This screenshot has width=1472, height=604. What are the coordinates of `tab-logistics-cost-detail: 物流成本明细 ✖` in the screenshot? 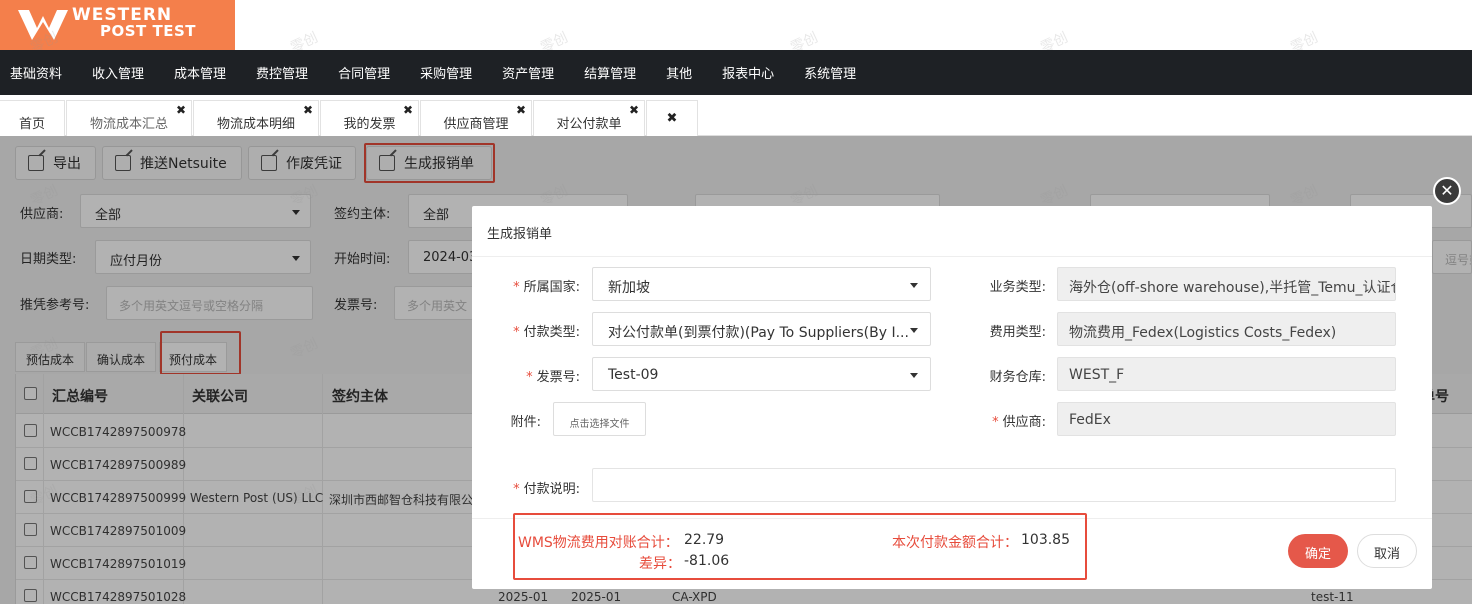 It's located at (256, 118).